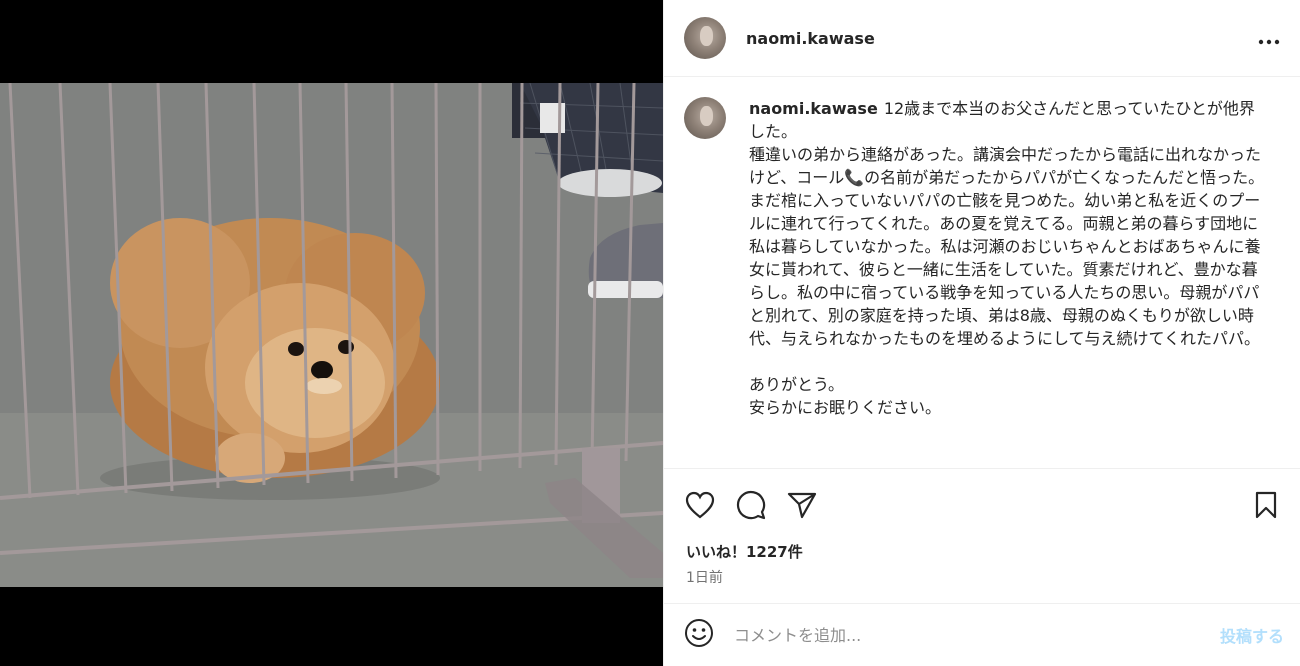 This screenshot has height=666, width=1300. I want to click on more-dots-icon, so click(1269, 42).